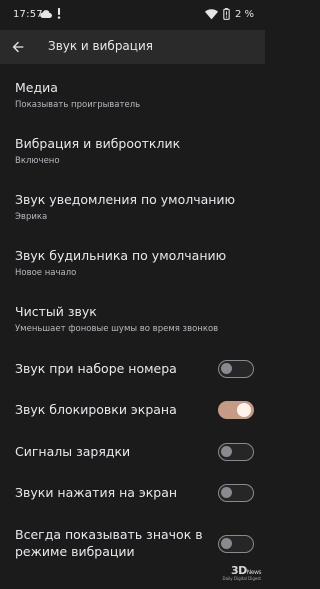  Describe the element at coordinates (73, 451) in the screenshot. I see `setting-title: Сигналы зарядки` at that location.